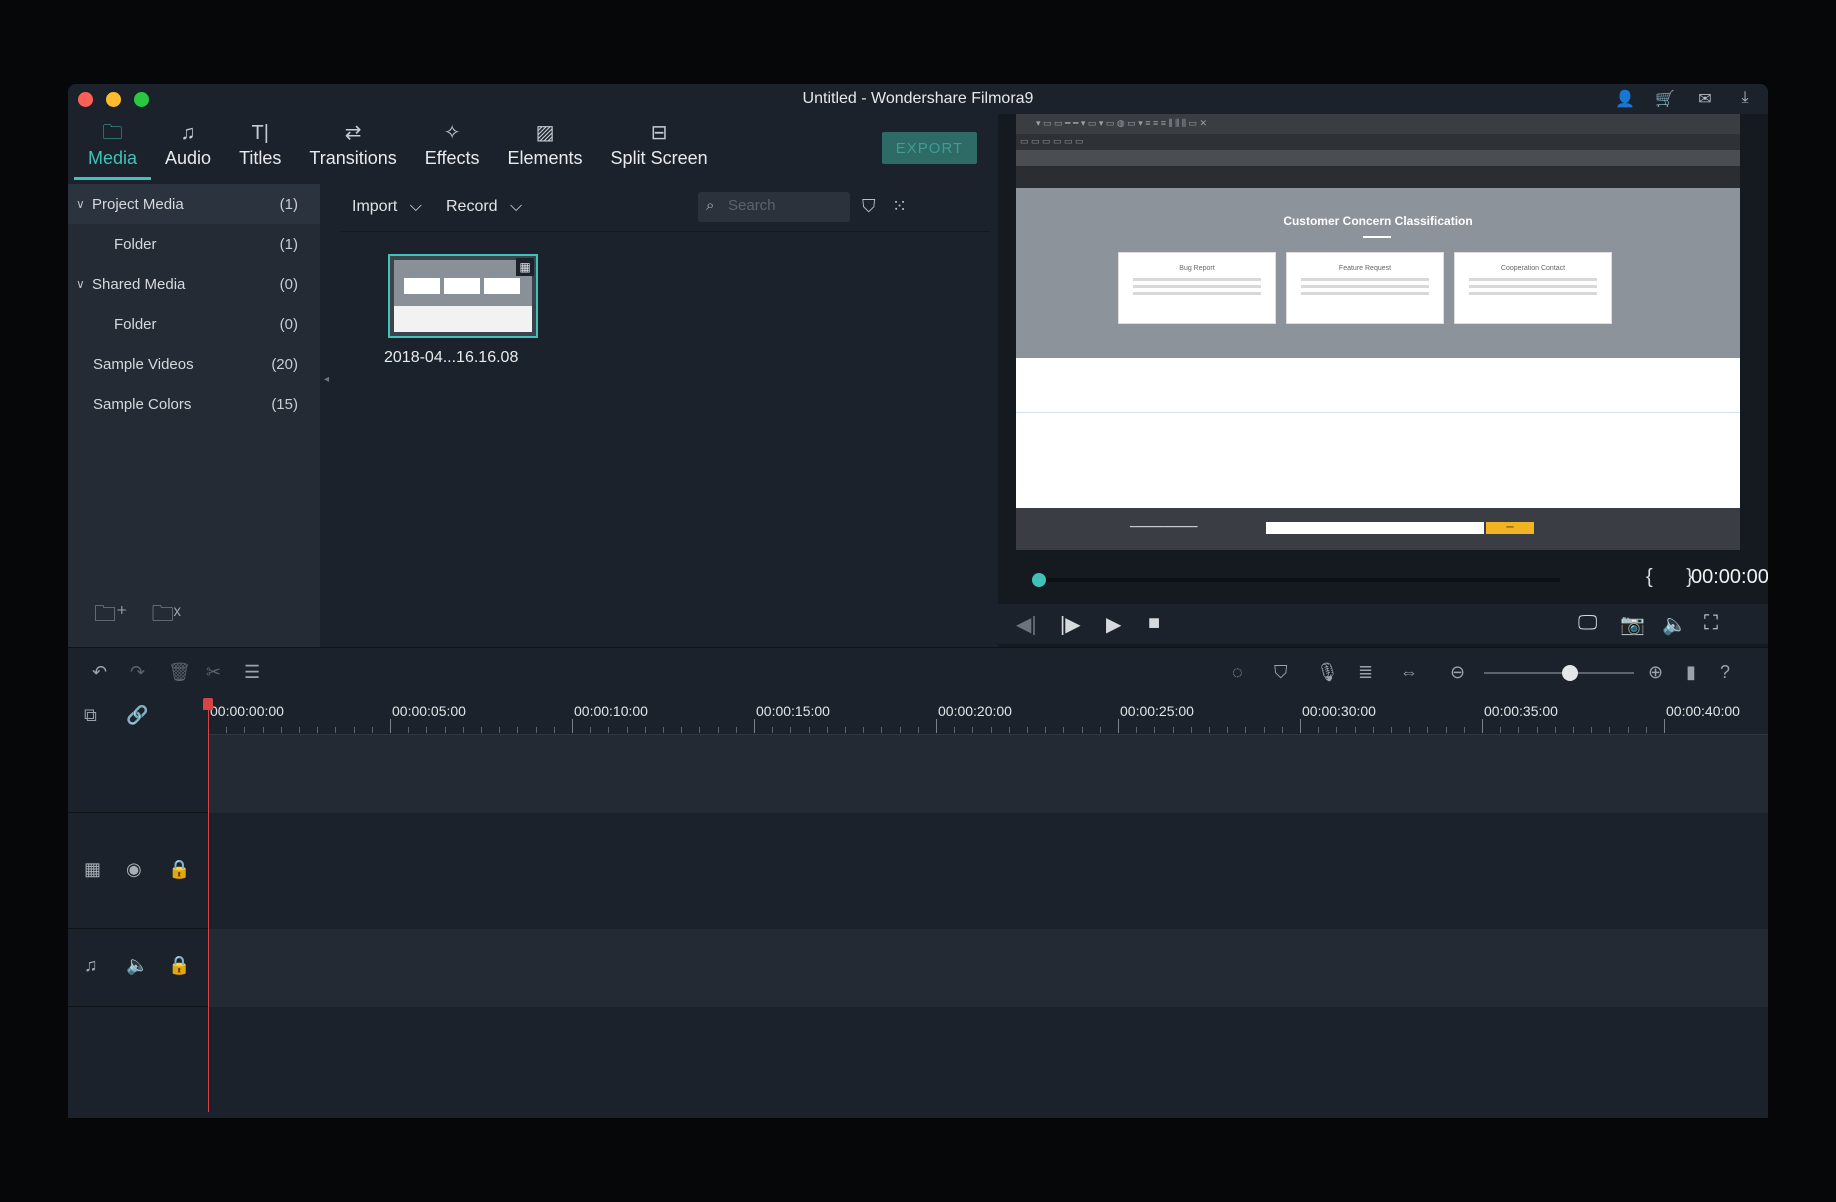 The width and height of the screenshot is (1836, 1202). I want to click on play-icon: ▶, so click(1113, 624).